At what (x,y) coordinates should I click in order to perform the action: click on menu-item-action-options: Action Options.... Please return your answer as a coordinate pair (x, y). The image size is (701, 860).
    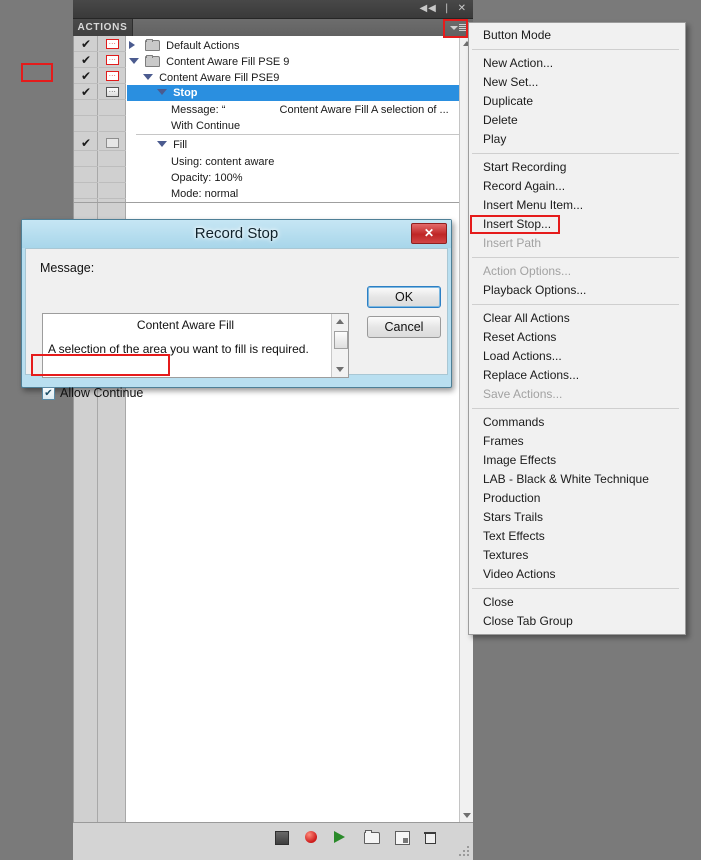
    Looking at the image, I should click on (527, 271).